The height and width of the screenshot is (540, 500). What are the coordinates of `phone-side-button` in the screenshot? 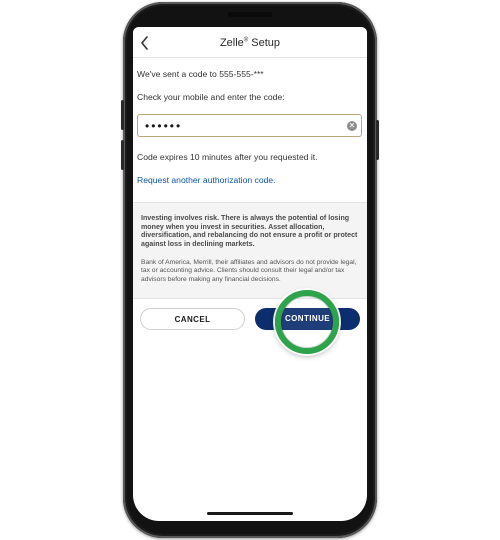 It's located at (122, 115).